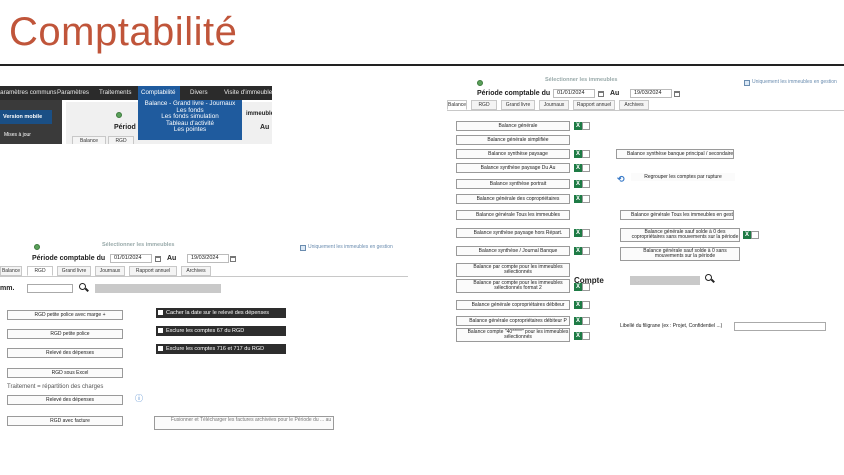 Image resolution: width=844 pixels, height=475 pixels. Describe the element at coordinates (28, 93) in the screenshot. I see `menu-parametres-communs: Paramètres communs` at that location.